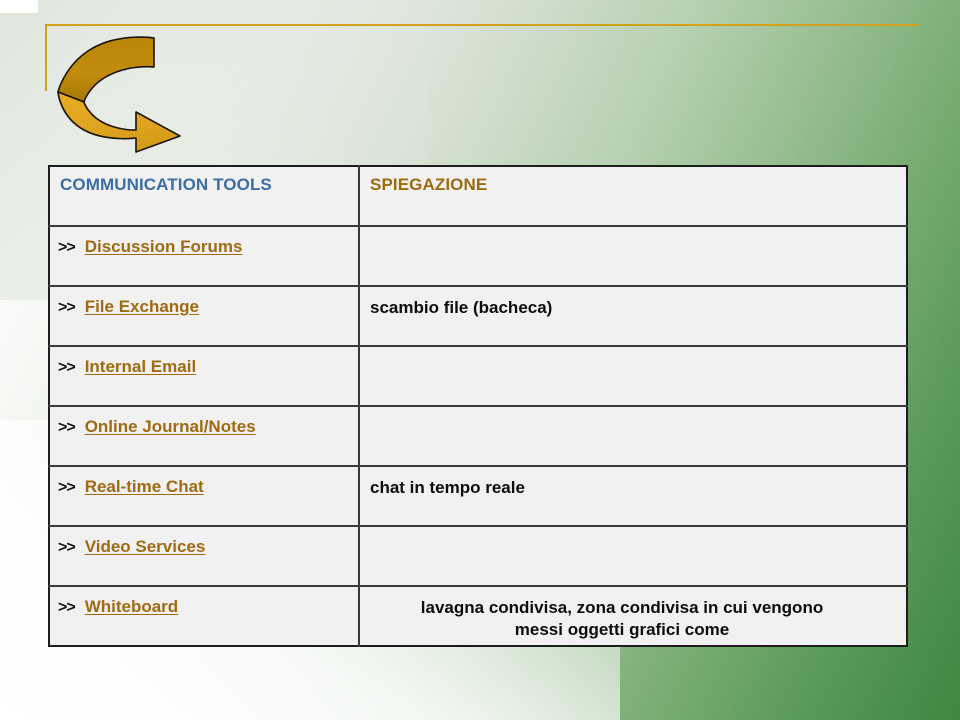  I want to click on explanation-text: chat in tempo reale, so click(447, 487).